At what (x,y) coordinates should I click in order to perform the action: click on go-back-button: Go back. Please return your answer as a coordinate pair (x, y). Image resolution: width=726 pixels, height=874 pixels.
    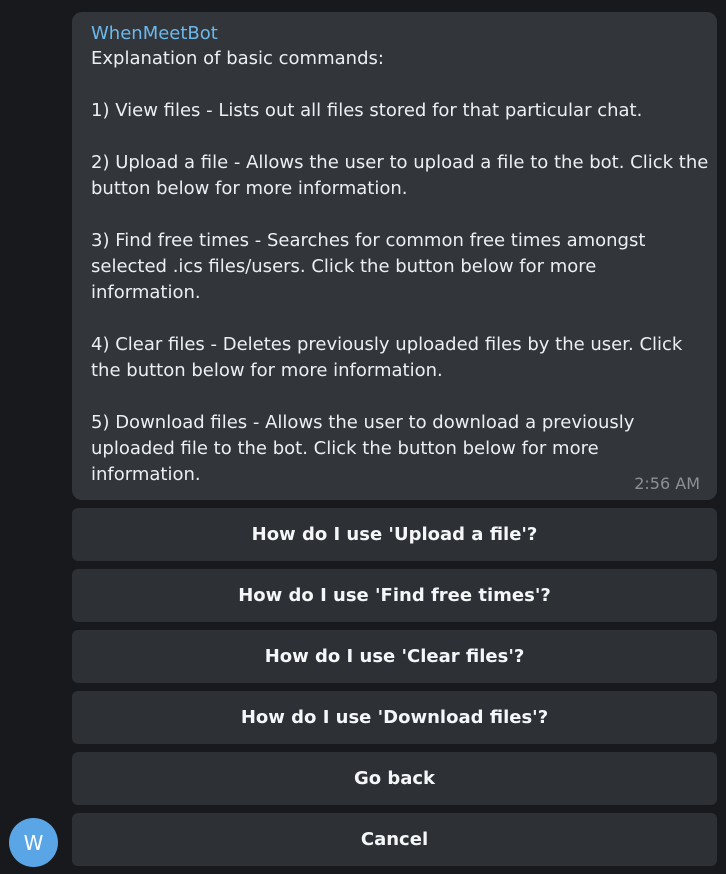
    Looking at the image, I should click on (394, 778).